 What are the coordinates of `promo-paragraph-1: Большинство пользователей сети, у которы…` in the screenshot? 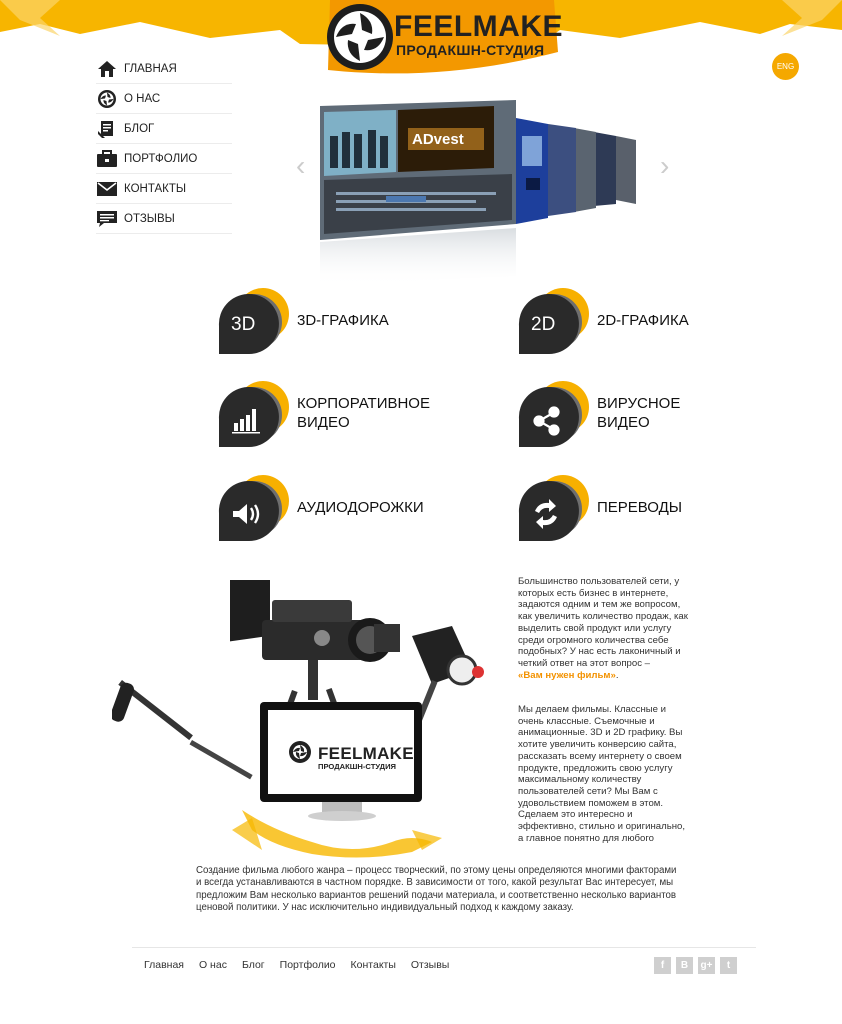 It's located at (620, 628).